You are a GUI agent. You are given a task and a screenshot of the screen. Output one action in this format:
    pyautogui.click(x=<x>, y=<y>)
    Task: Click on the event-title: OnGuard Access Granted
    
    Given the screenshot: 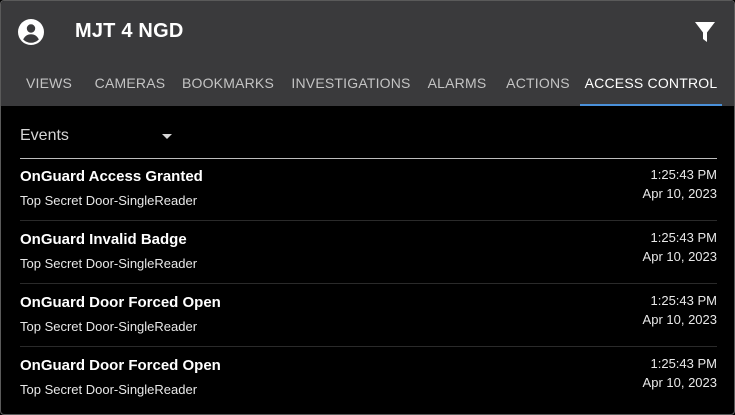 What is the action you would take?
    pyautogui.click(x=111, y=176)
    